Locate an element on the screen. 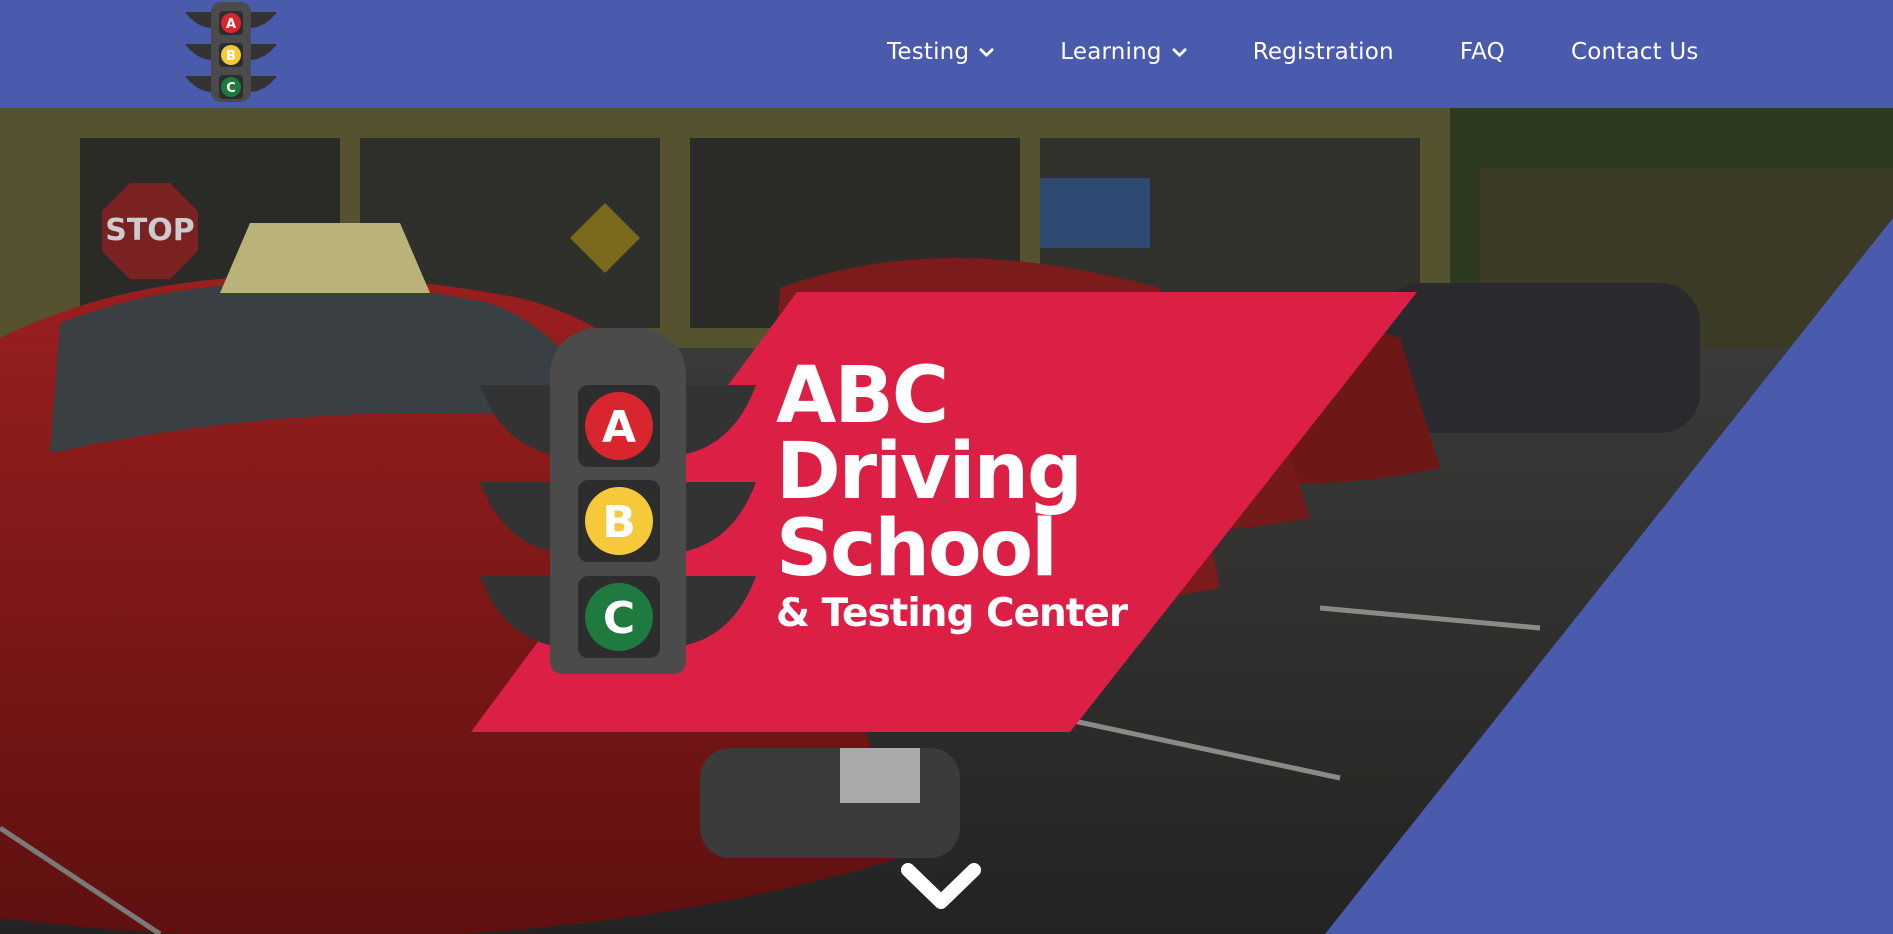 The width and height of the screenshot is (1893, 934). nav-learning: Learning is located at coordinates (1123, 52).